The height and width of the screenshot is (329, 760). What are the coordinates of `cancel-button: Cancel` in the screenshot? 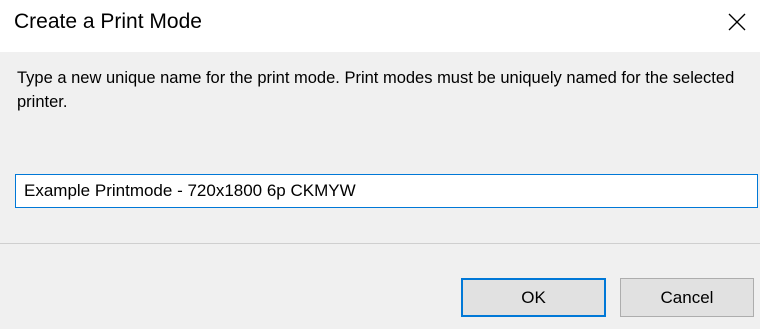 It's located at (687, 297).